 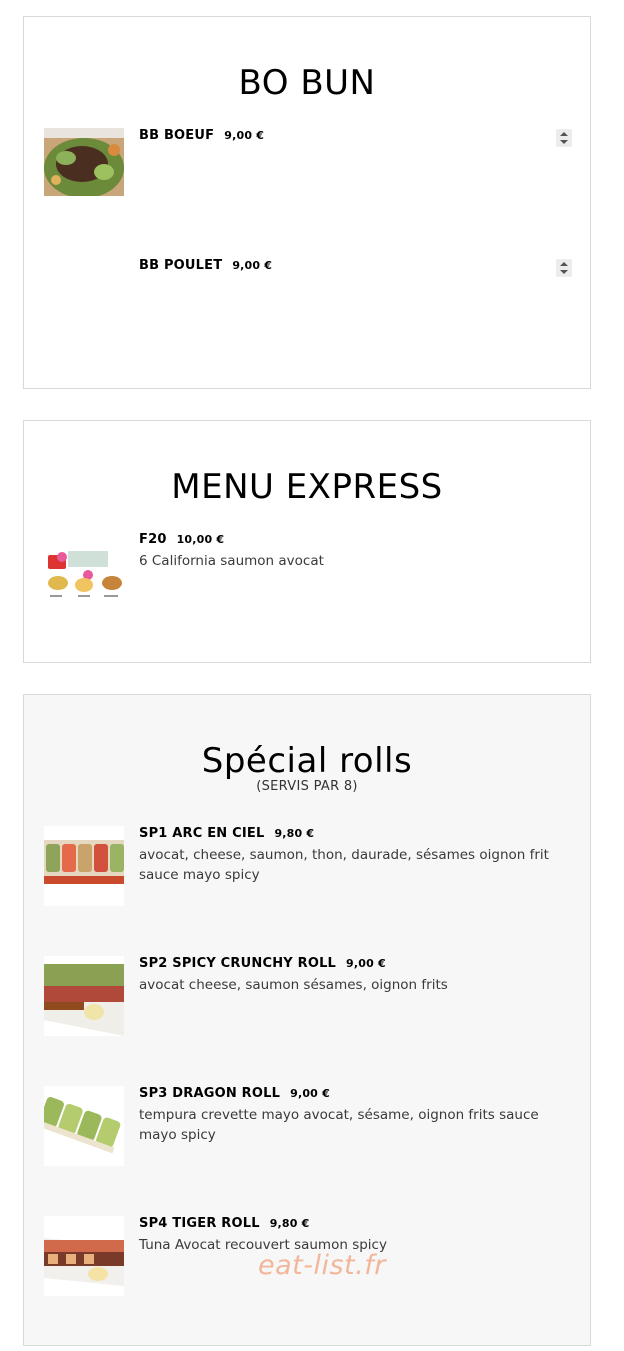 I want to click on item-price: 10,00 €, so click(x=200, y=539).